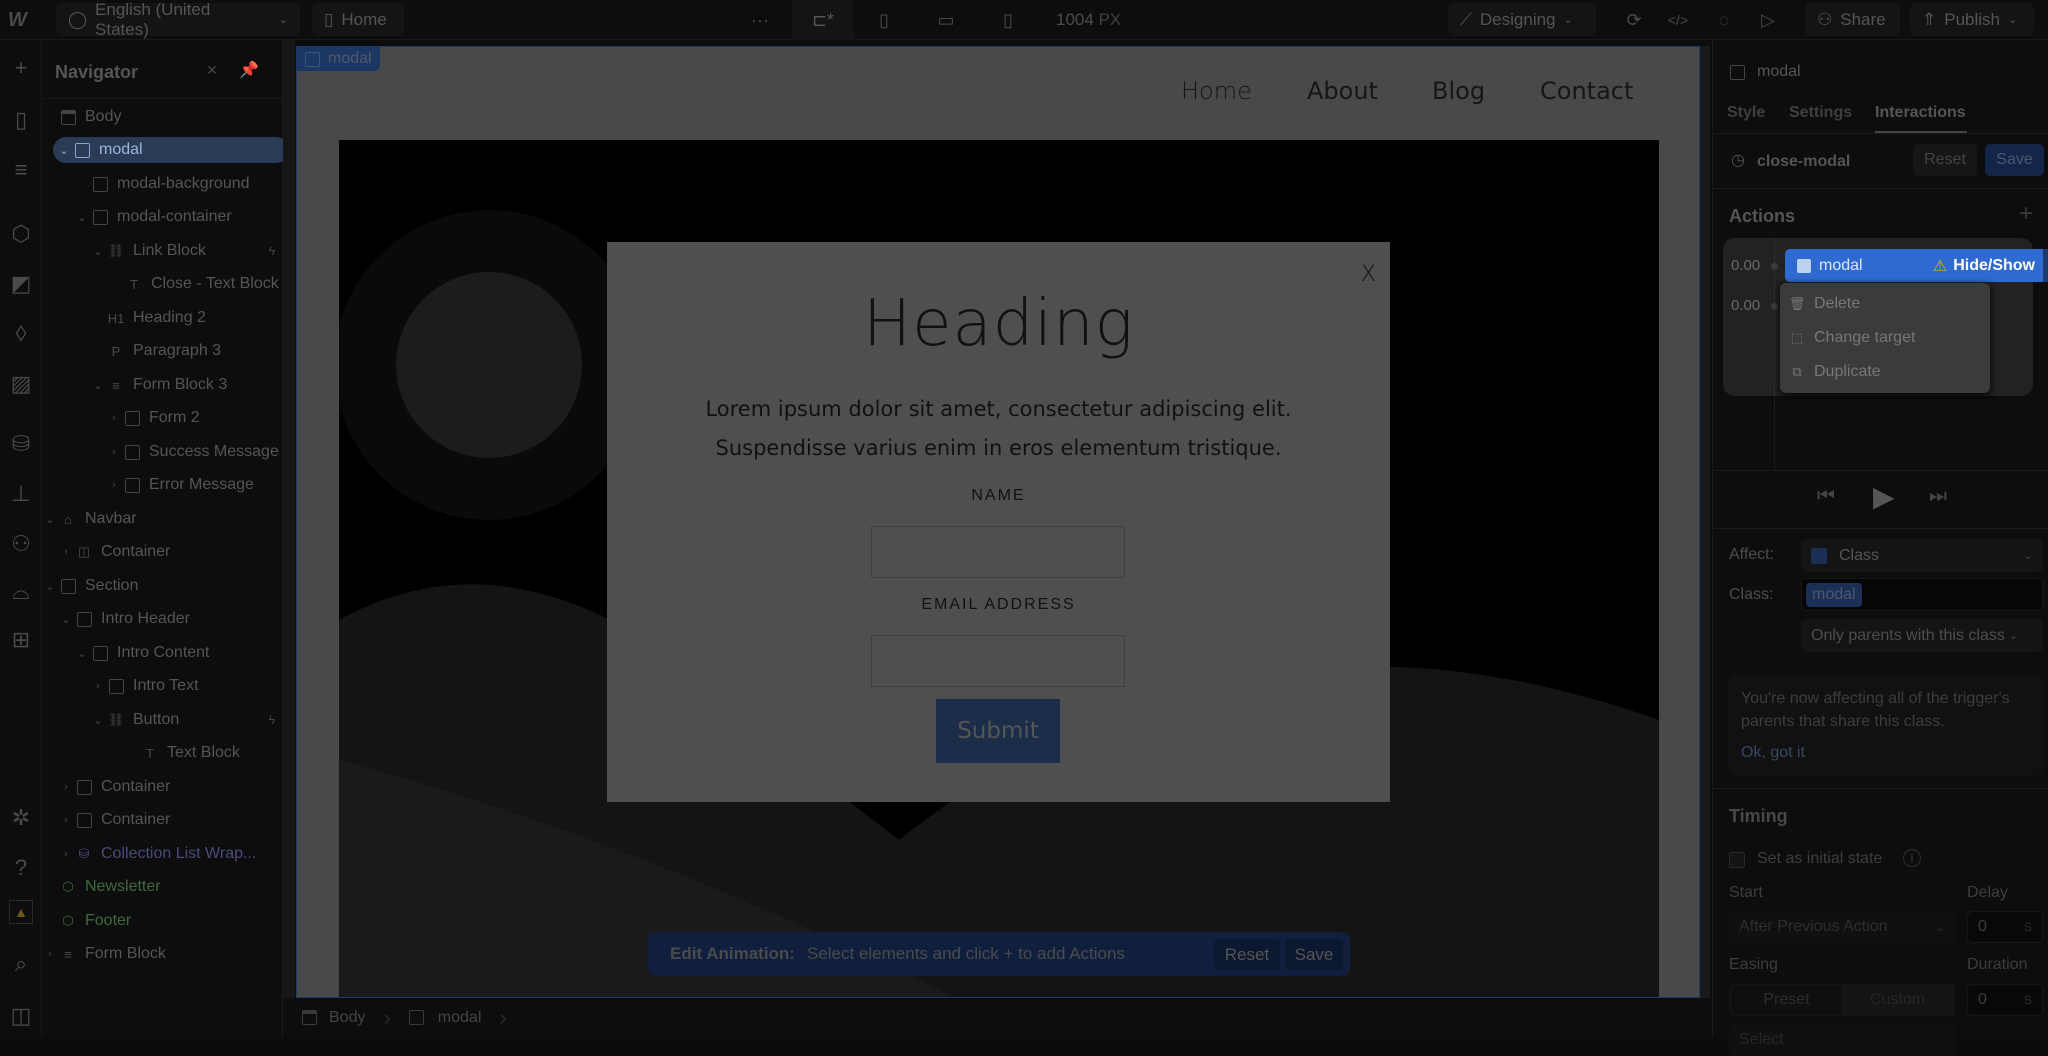 Image resolution: width=2048 pixels, height=1056 pixels. What do you see at coordinates (21, 818) in the screenshot?
I see `settings-icon: ✲` at bounding box center [21, 818].